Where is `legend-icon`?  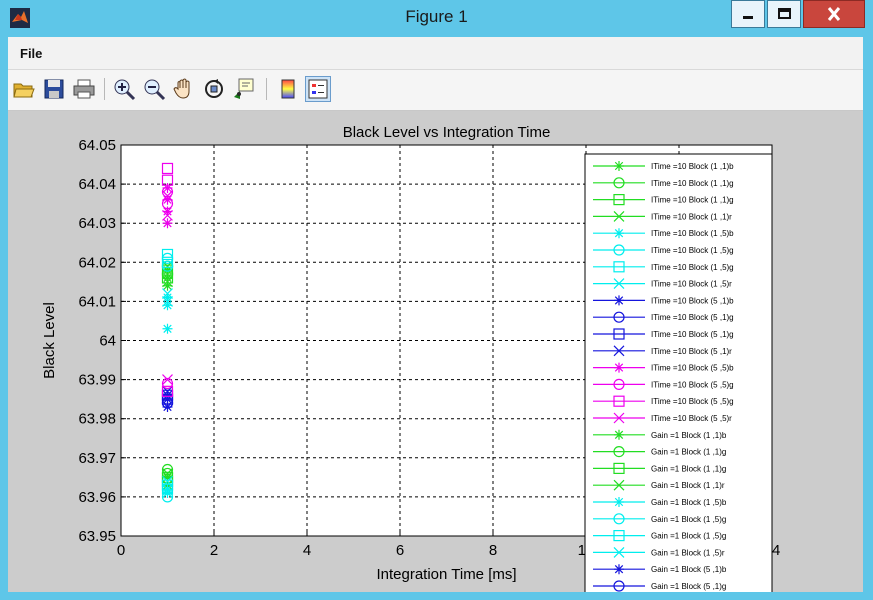 legend-icon is located at coordinates (318, 89).